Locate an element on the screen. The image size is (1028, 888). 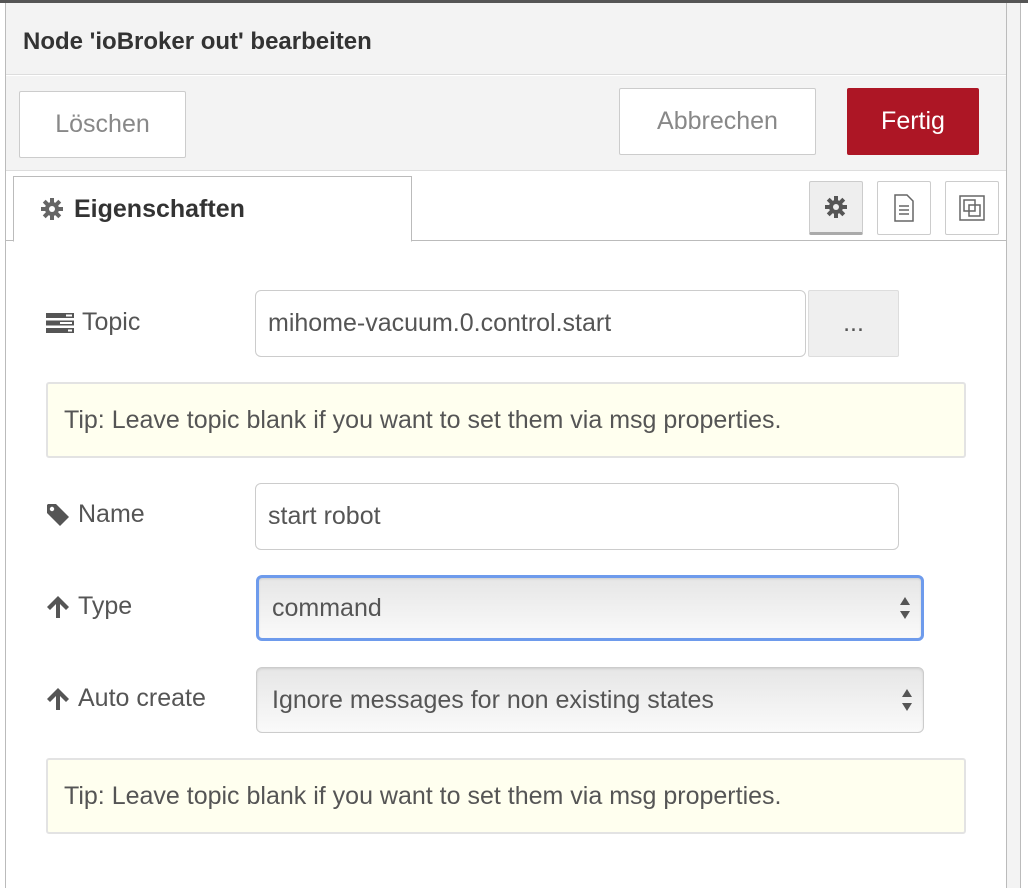
autocreate-select: Ignore messages for non existing states is located at coordinates (590, 700).